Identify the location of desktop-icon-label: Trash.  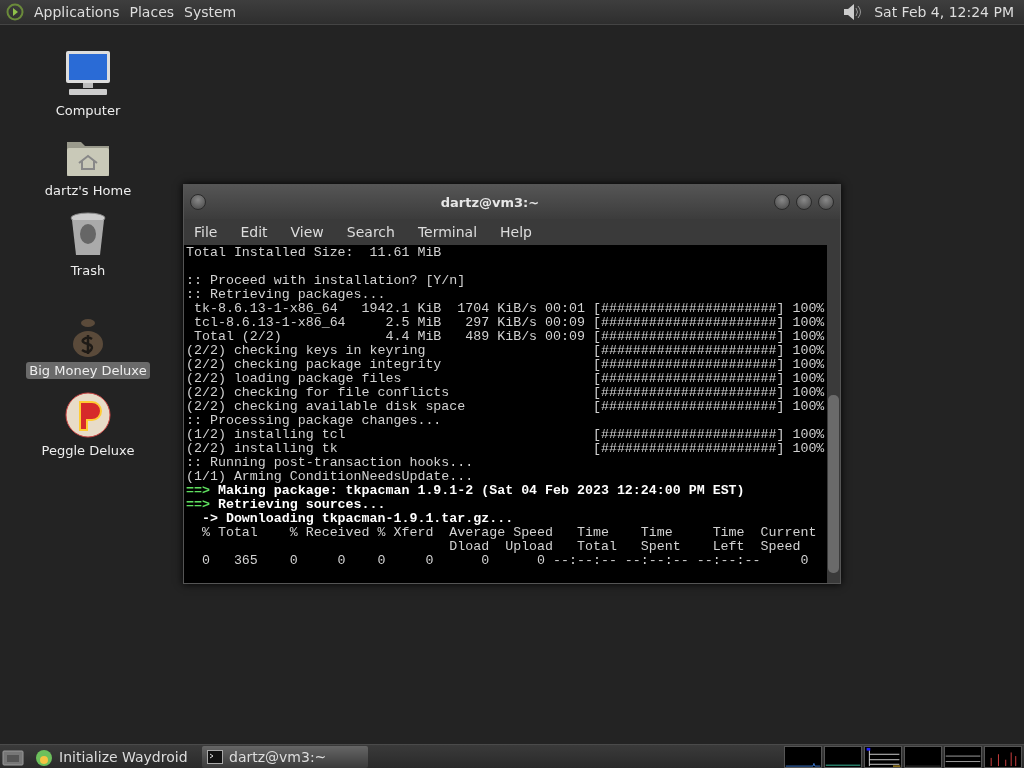
(88, 270).